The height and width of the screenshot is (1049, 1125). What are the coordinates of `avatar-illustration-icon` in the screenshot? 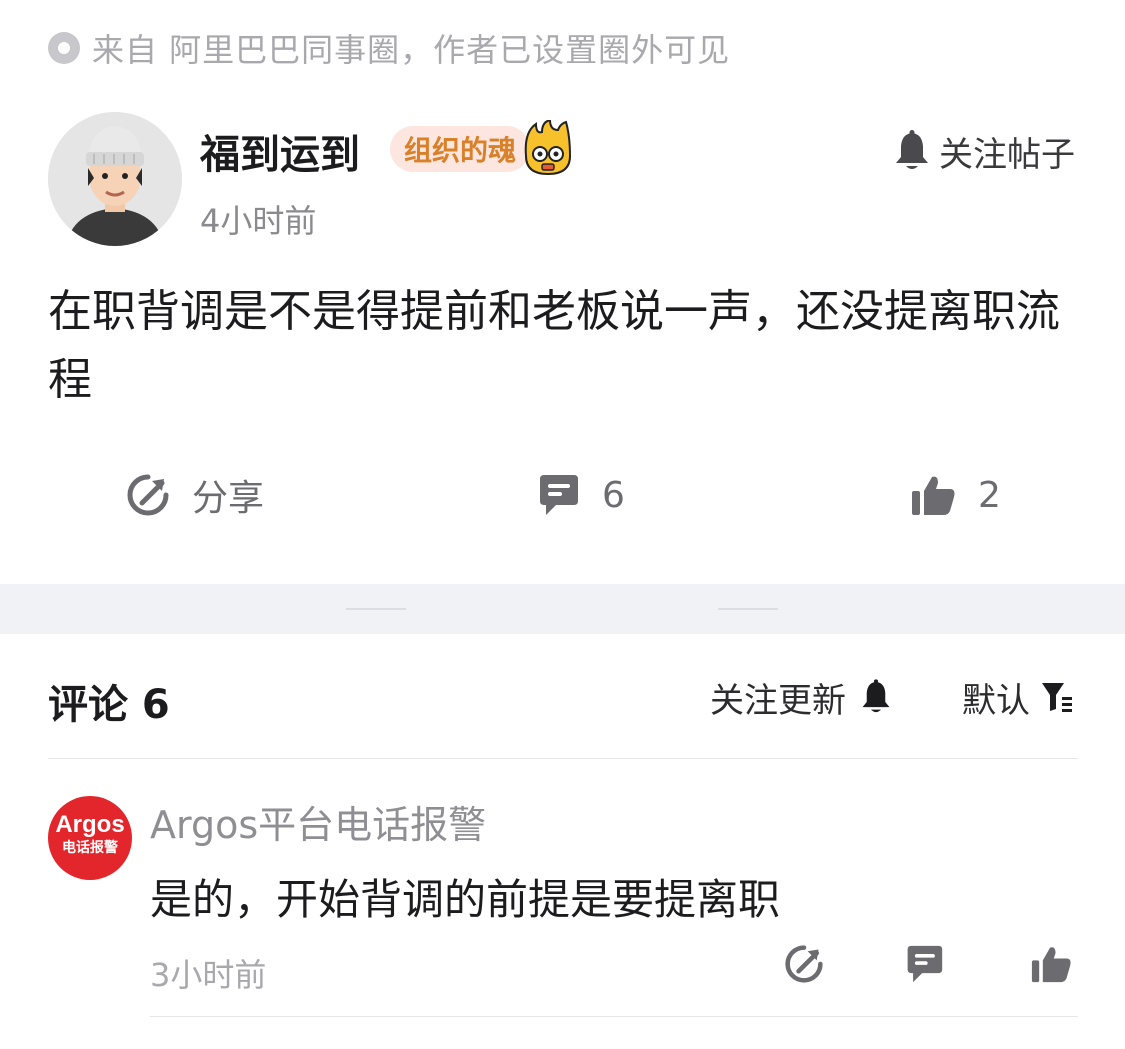 It's located at (115, 179).